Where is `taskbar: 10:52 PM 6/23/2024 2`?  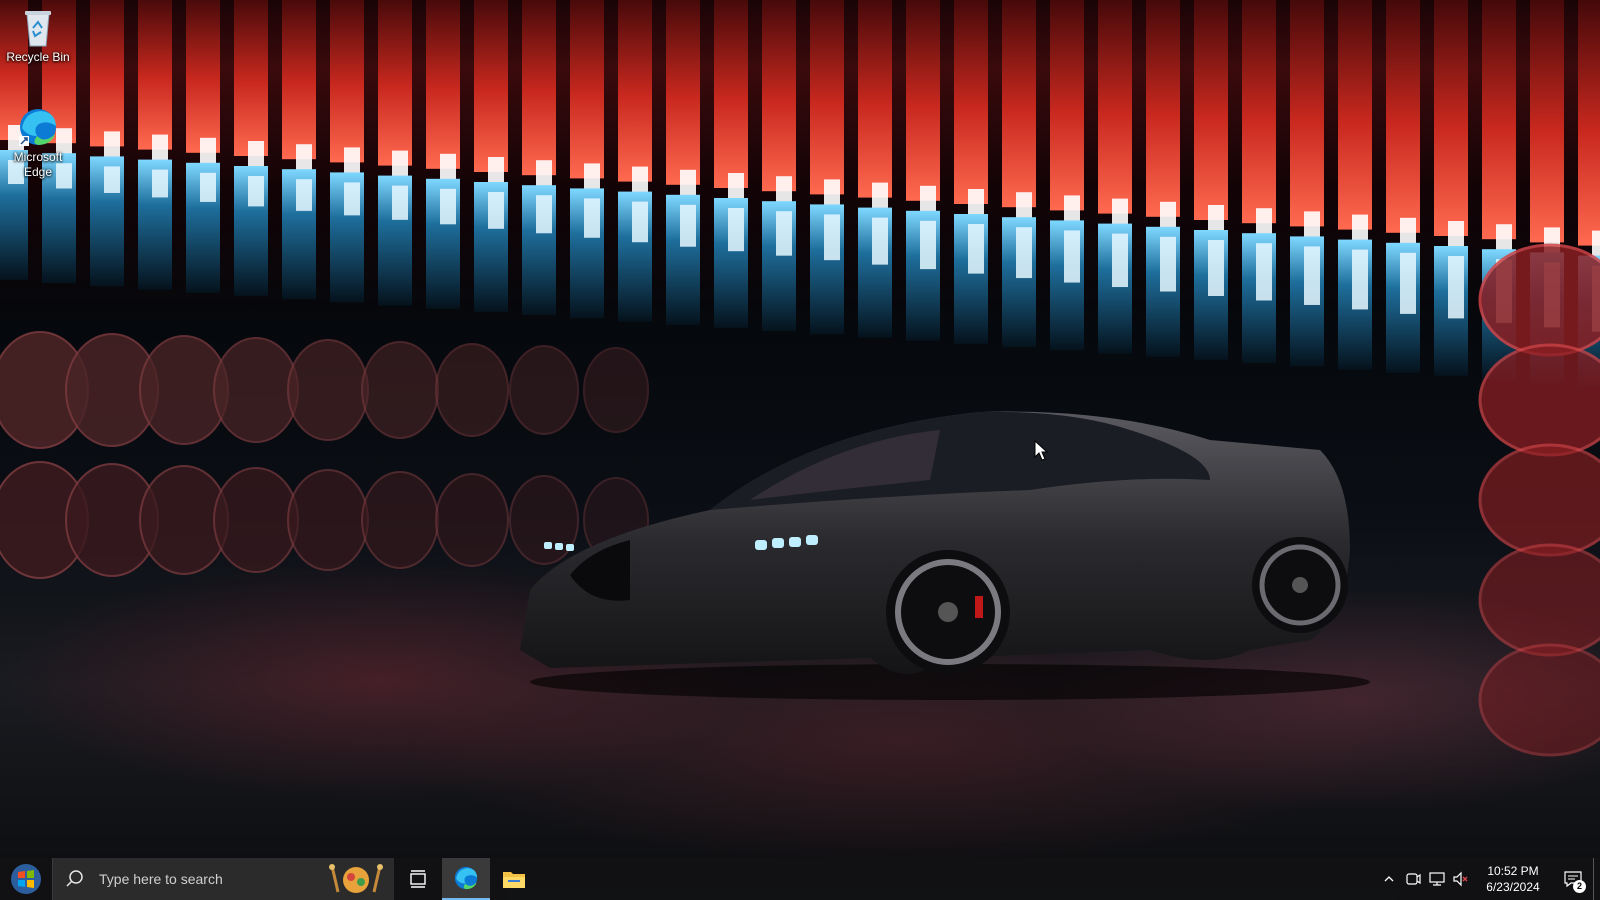
taskbar: 10:52 PM 6/23/2024 2 is located at coordinates (800, 879).